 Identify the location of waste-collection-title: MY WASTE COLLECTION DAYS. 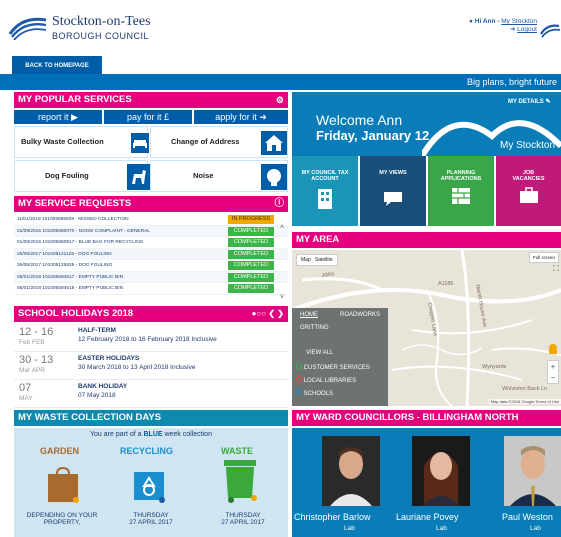
(90, 417).